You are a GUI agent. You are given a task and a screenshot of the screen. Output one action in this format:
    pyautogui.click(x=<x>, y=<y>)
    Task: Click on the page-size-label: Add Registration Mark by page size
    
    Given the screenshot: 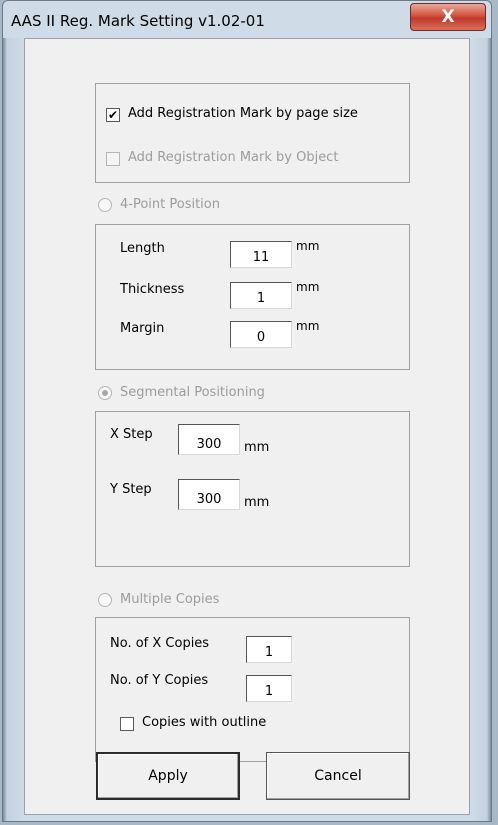 What is the action you would take?
    pyautogui.click(x=243, y=113)
    